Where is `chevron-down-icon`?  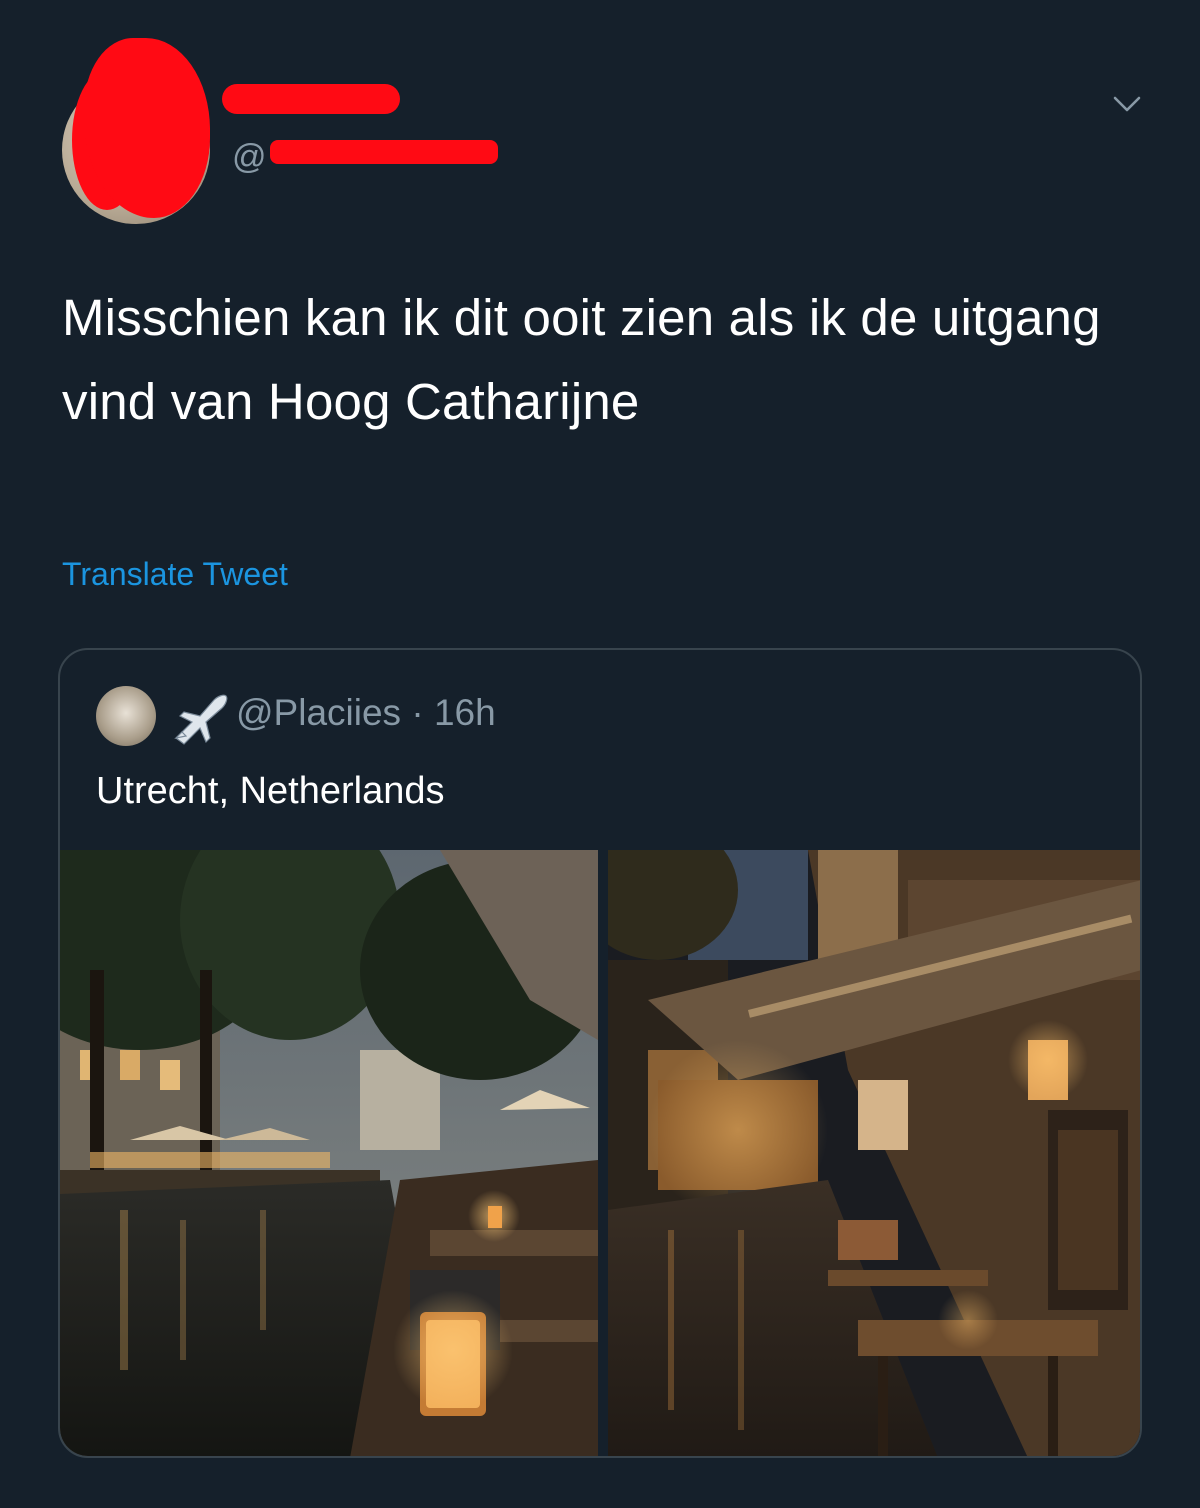
chevron-down-icon is located at coordinates (1127, 104).